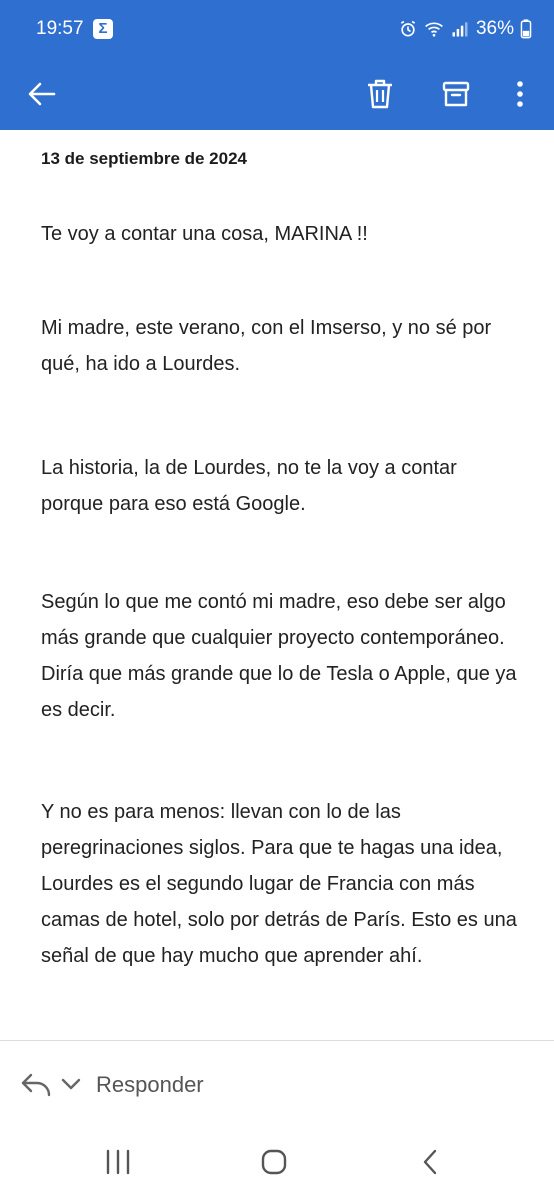  Describe the element at coordinates (71, 1084) in the screenshot. I see `chevron-down-icon` at that location.